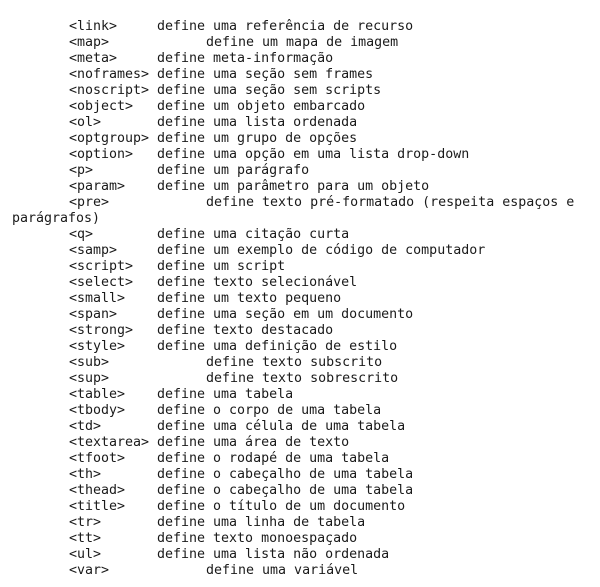 This screenshot has width=600, height=587. I want to click on html-tag-name: <q>, so click(81, 234).